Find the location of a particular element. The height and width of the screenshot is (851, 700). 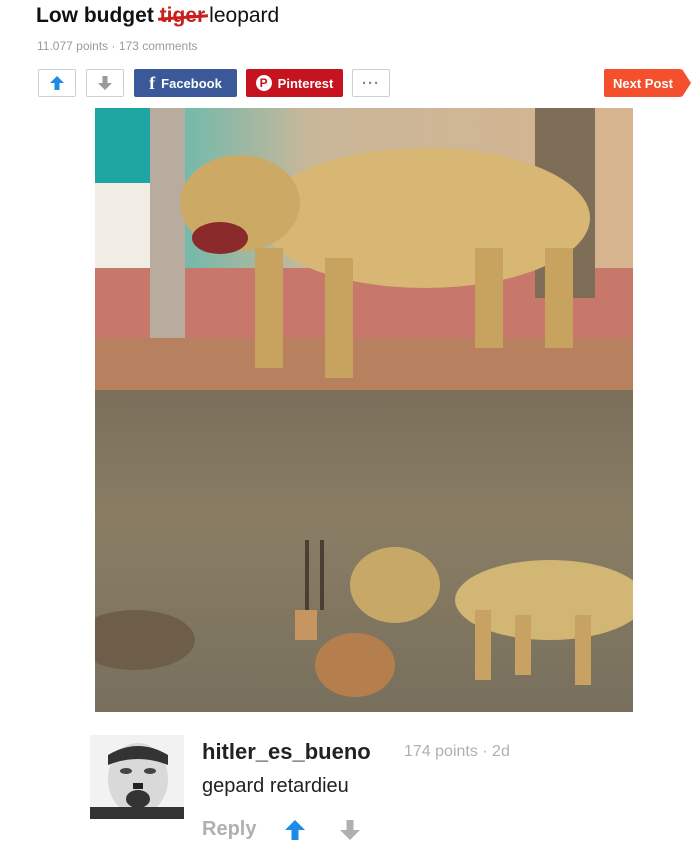

pinterest-share-button: P Pinterest is located at coordinates (294, 83).